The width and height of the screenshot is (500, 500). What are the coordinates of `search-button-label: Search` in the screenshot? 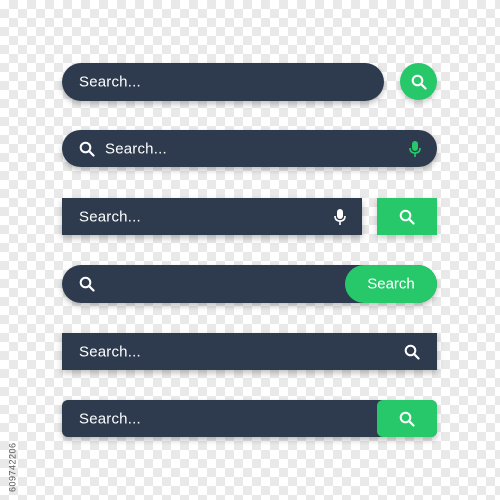 It's located at (391, 284).